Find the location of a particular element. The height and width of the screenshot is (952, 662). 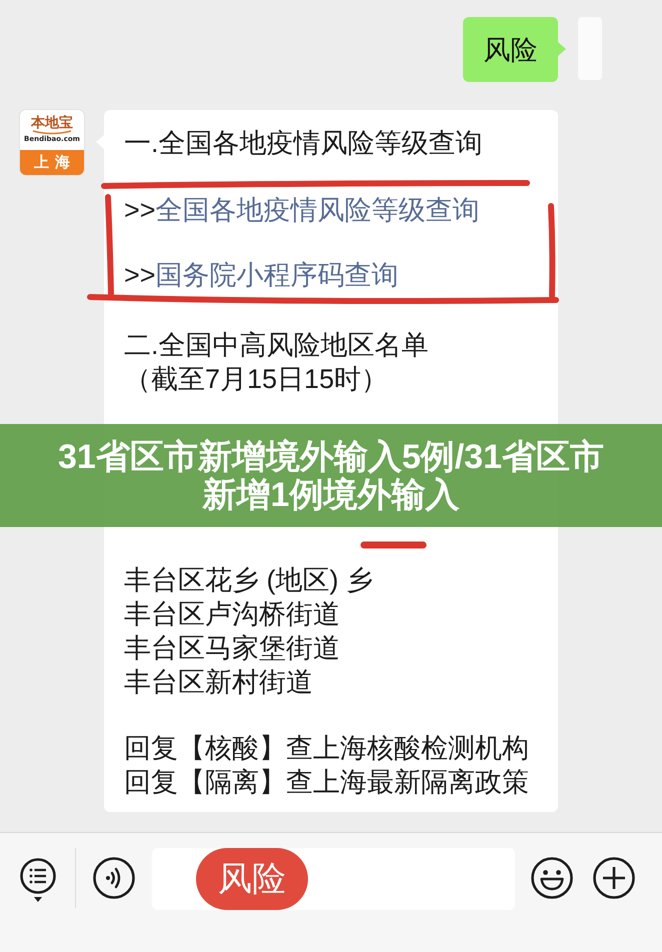

emoji-icon is located at coordinates (552, 878).